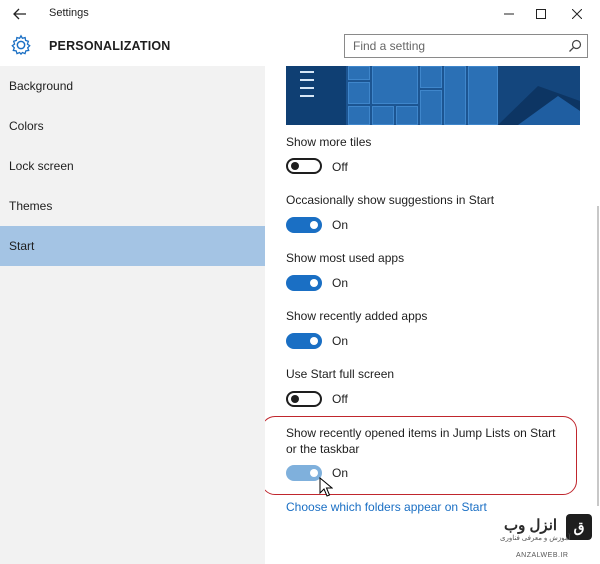  What do you see at coordinates (386, 507) in the screenshot?
I see `choose-folders-link: Choose which folders appear on Start` at bounding box center [386, 507].